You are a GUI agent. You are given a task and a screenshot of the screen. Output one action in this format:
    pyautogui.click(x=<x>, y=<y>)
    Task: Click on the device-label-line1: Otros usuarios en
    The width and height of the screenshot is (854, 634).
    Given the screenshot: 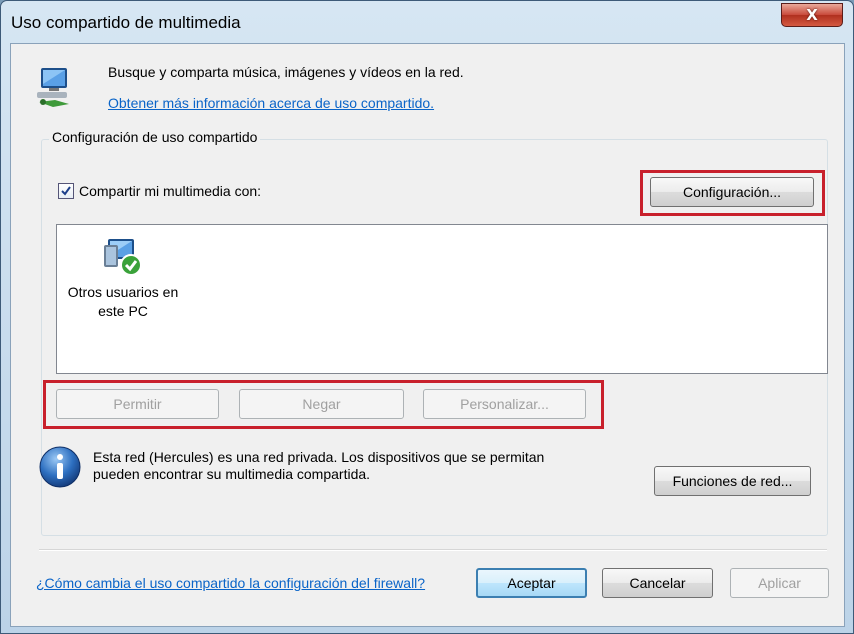 What is the action you would take?
    pyautogui.click(x=123, y=292)
    